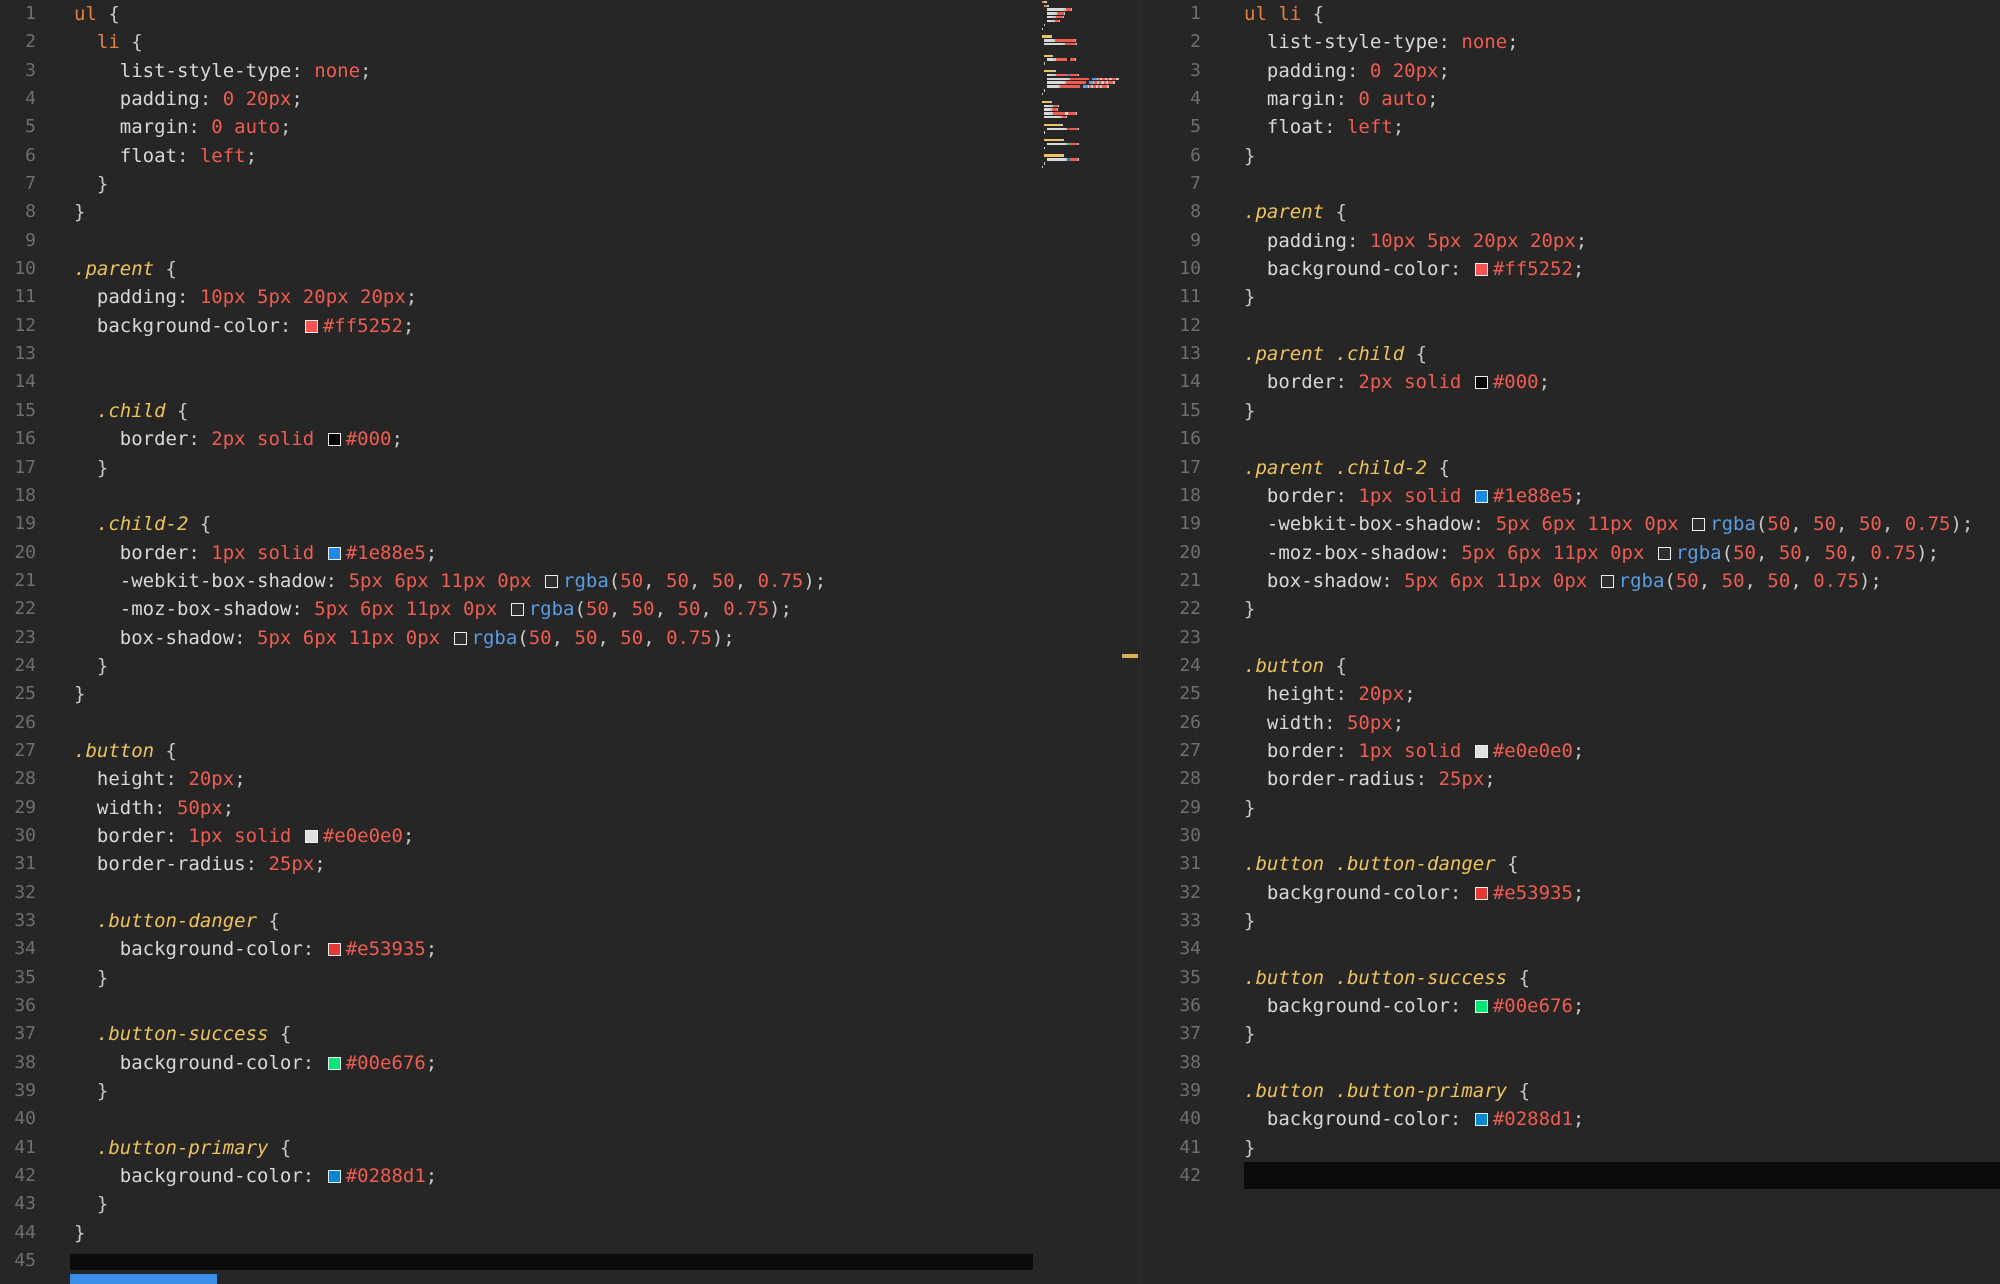 The image size is (2000, 1284). Describe the element at coordinates (570, 496) in the screenshot. I see `code-line: 18` at that location.